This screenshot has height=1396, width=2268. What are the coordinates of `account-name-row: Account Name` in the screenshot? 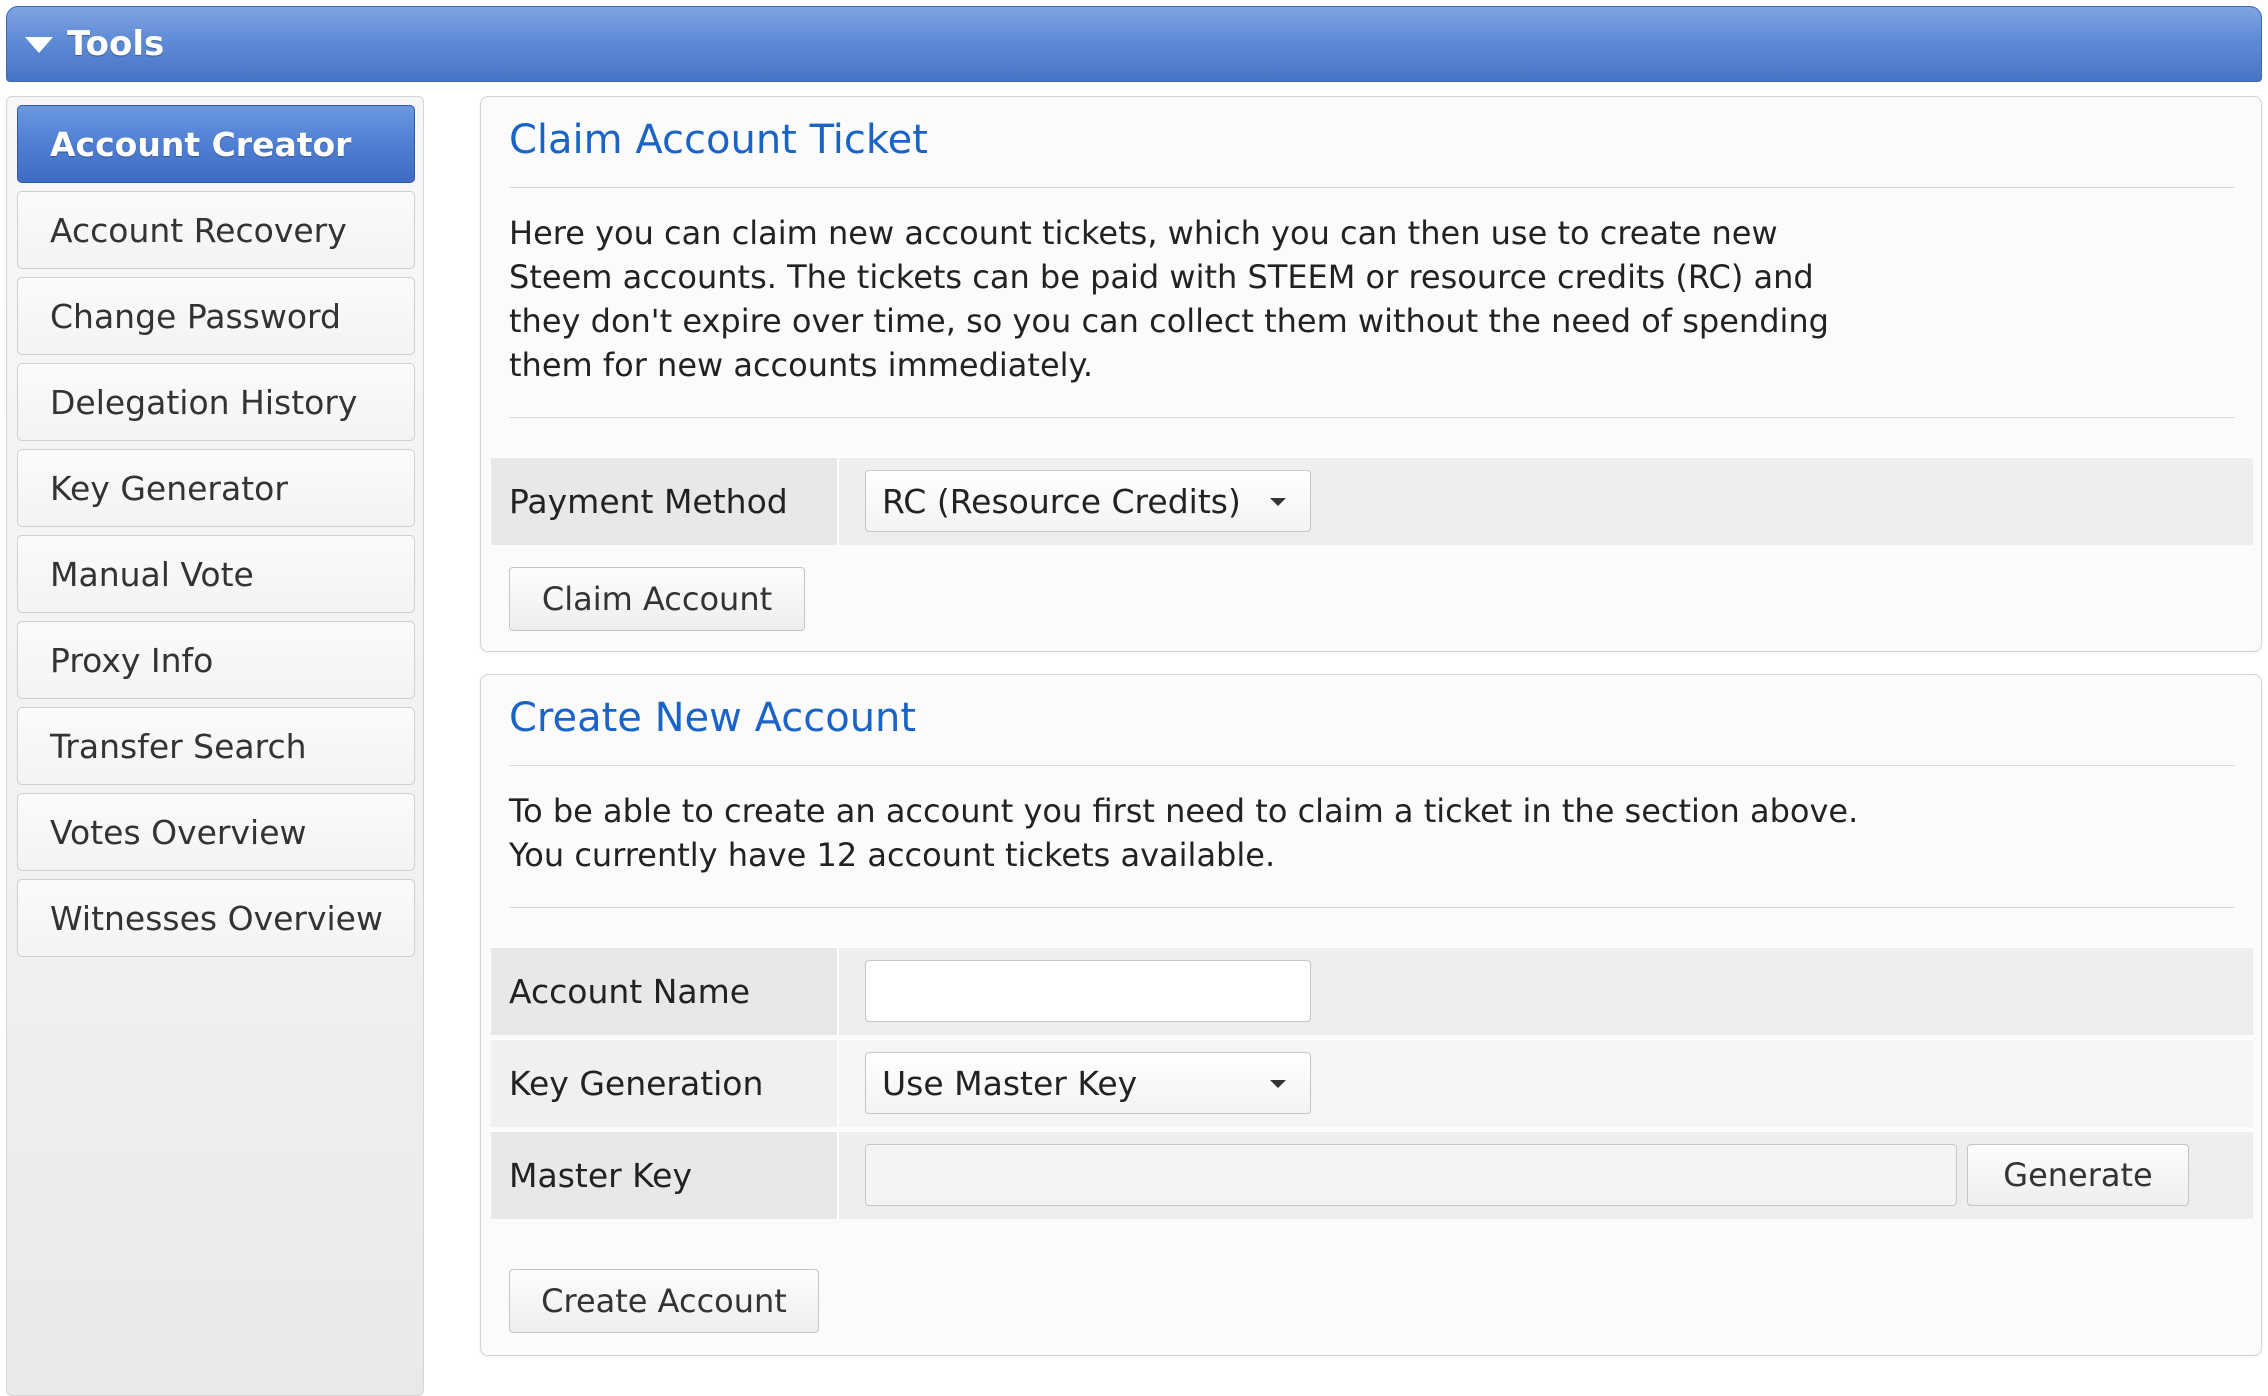 It's located at (1372, 991).